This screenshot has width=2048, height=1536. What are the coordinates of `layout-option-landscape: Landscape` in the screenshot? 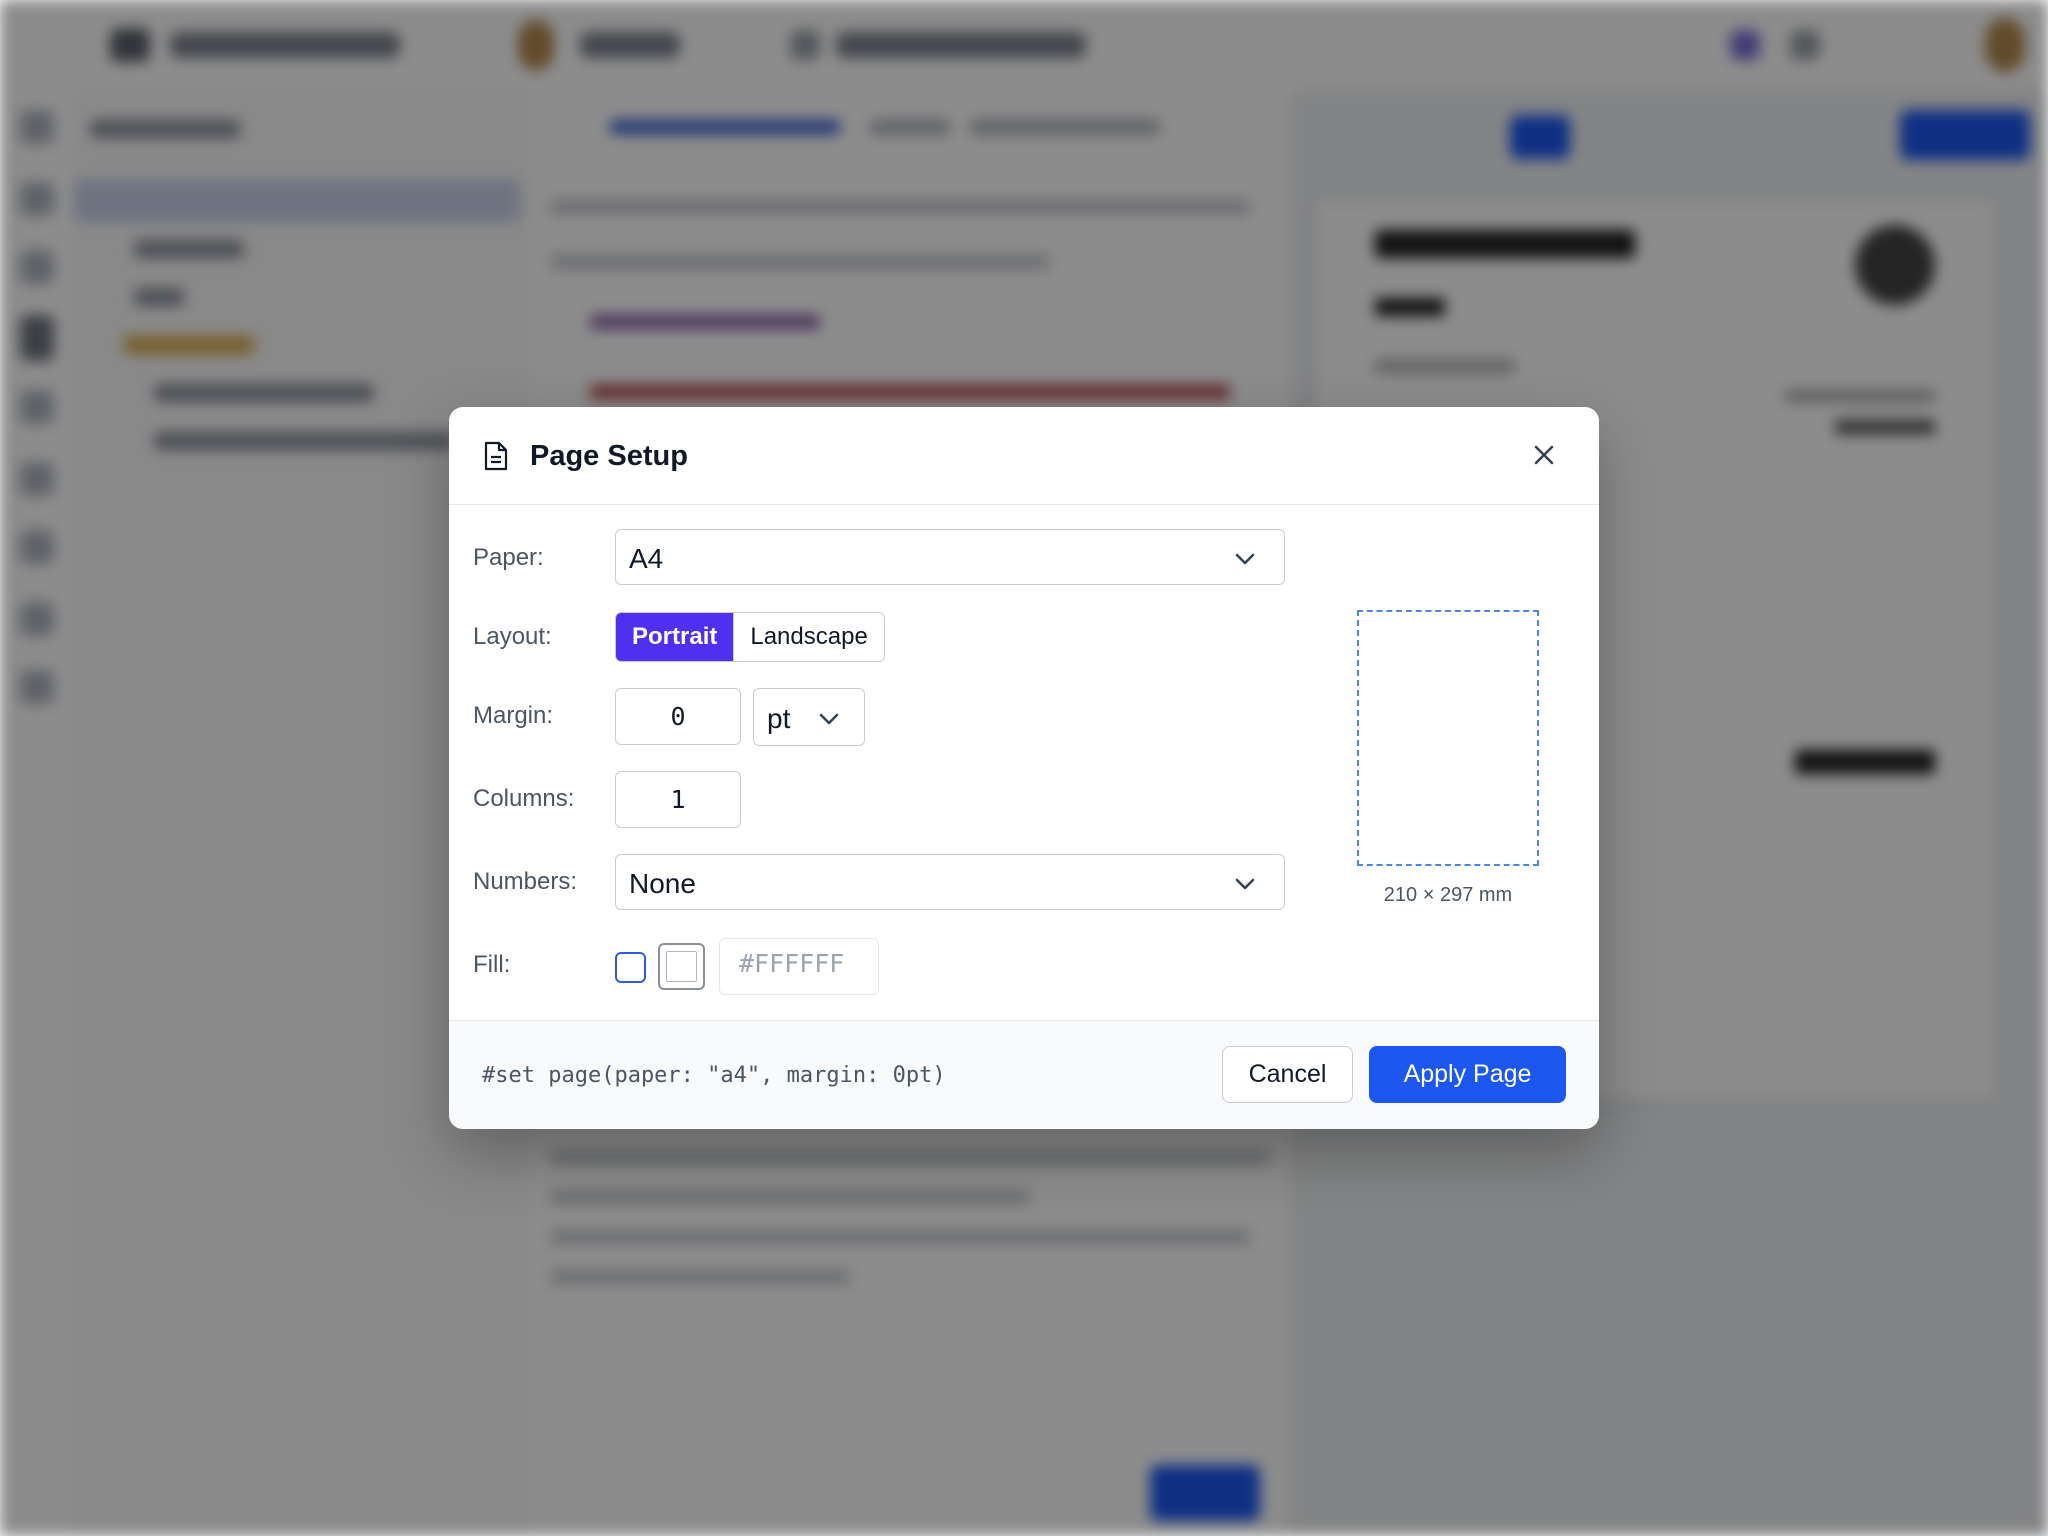 It's located at (808, 637).